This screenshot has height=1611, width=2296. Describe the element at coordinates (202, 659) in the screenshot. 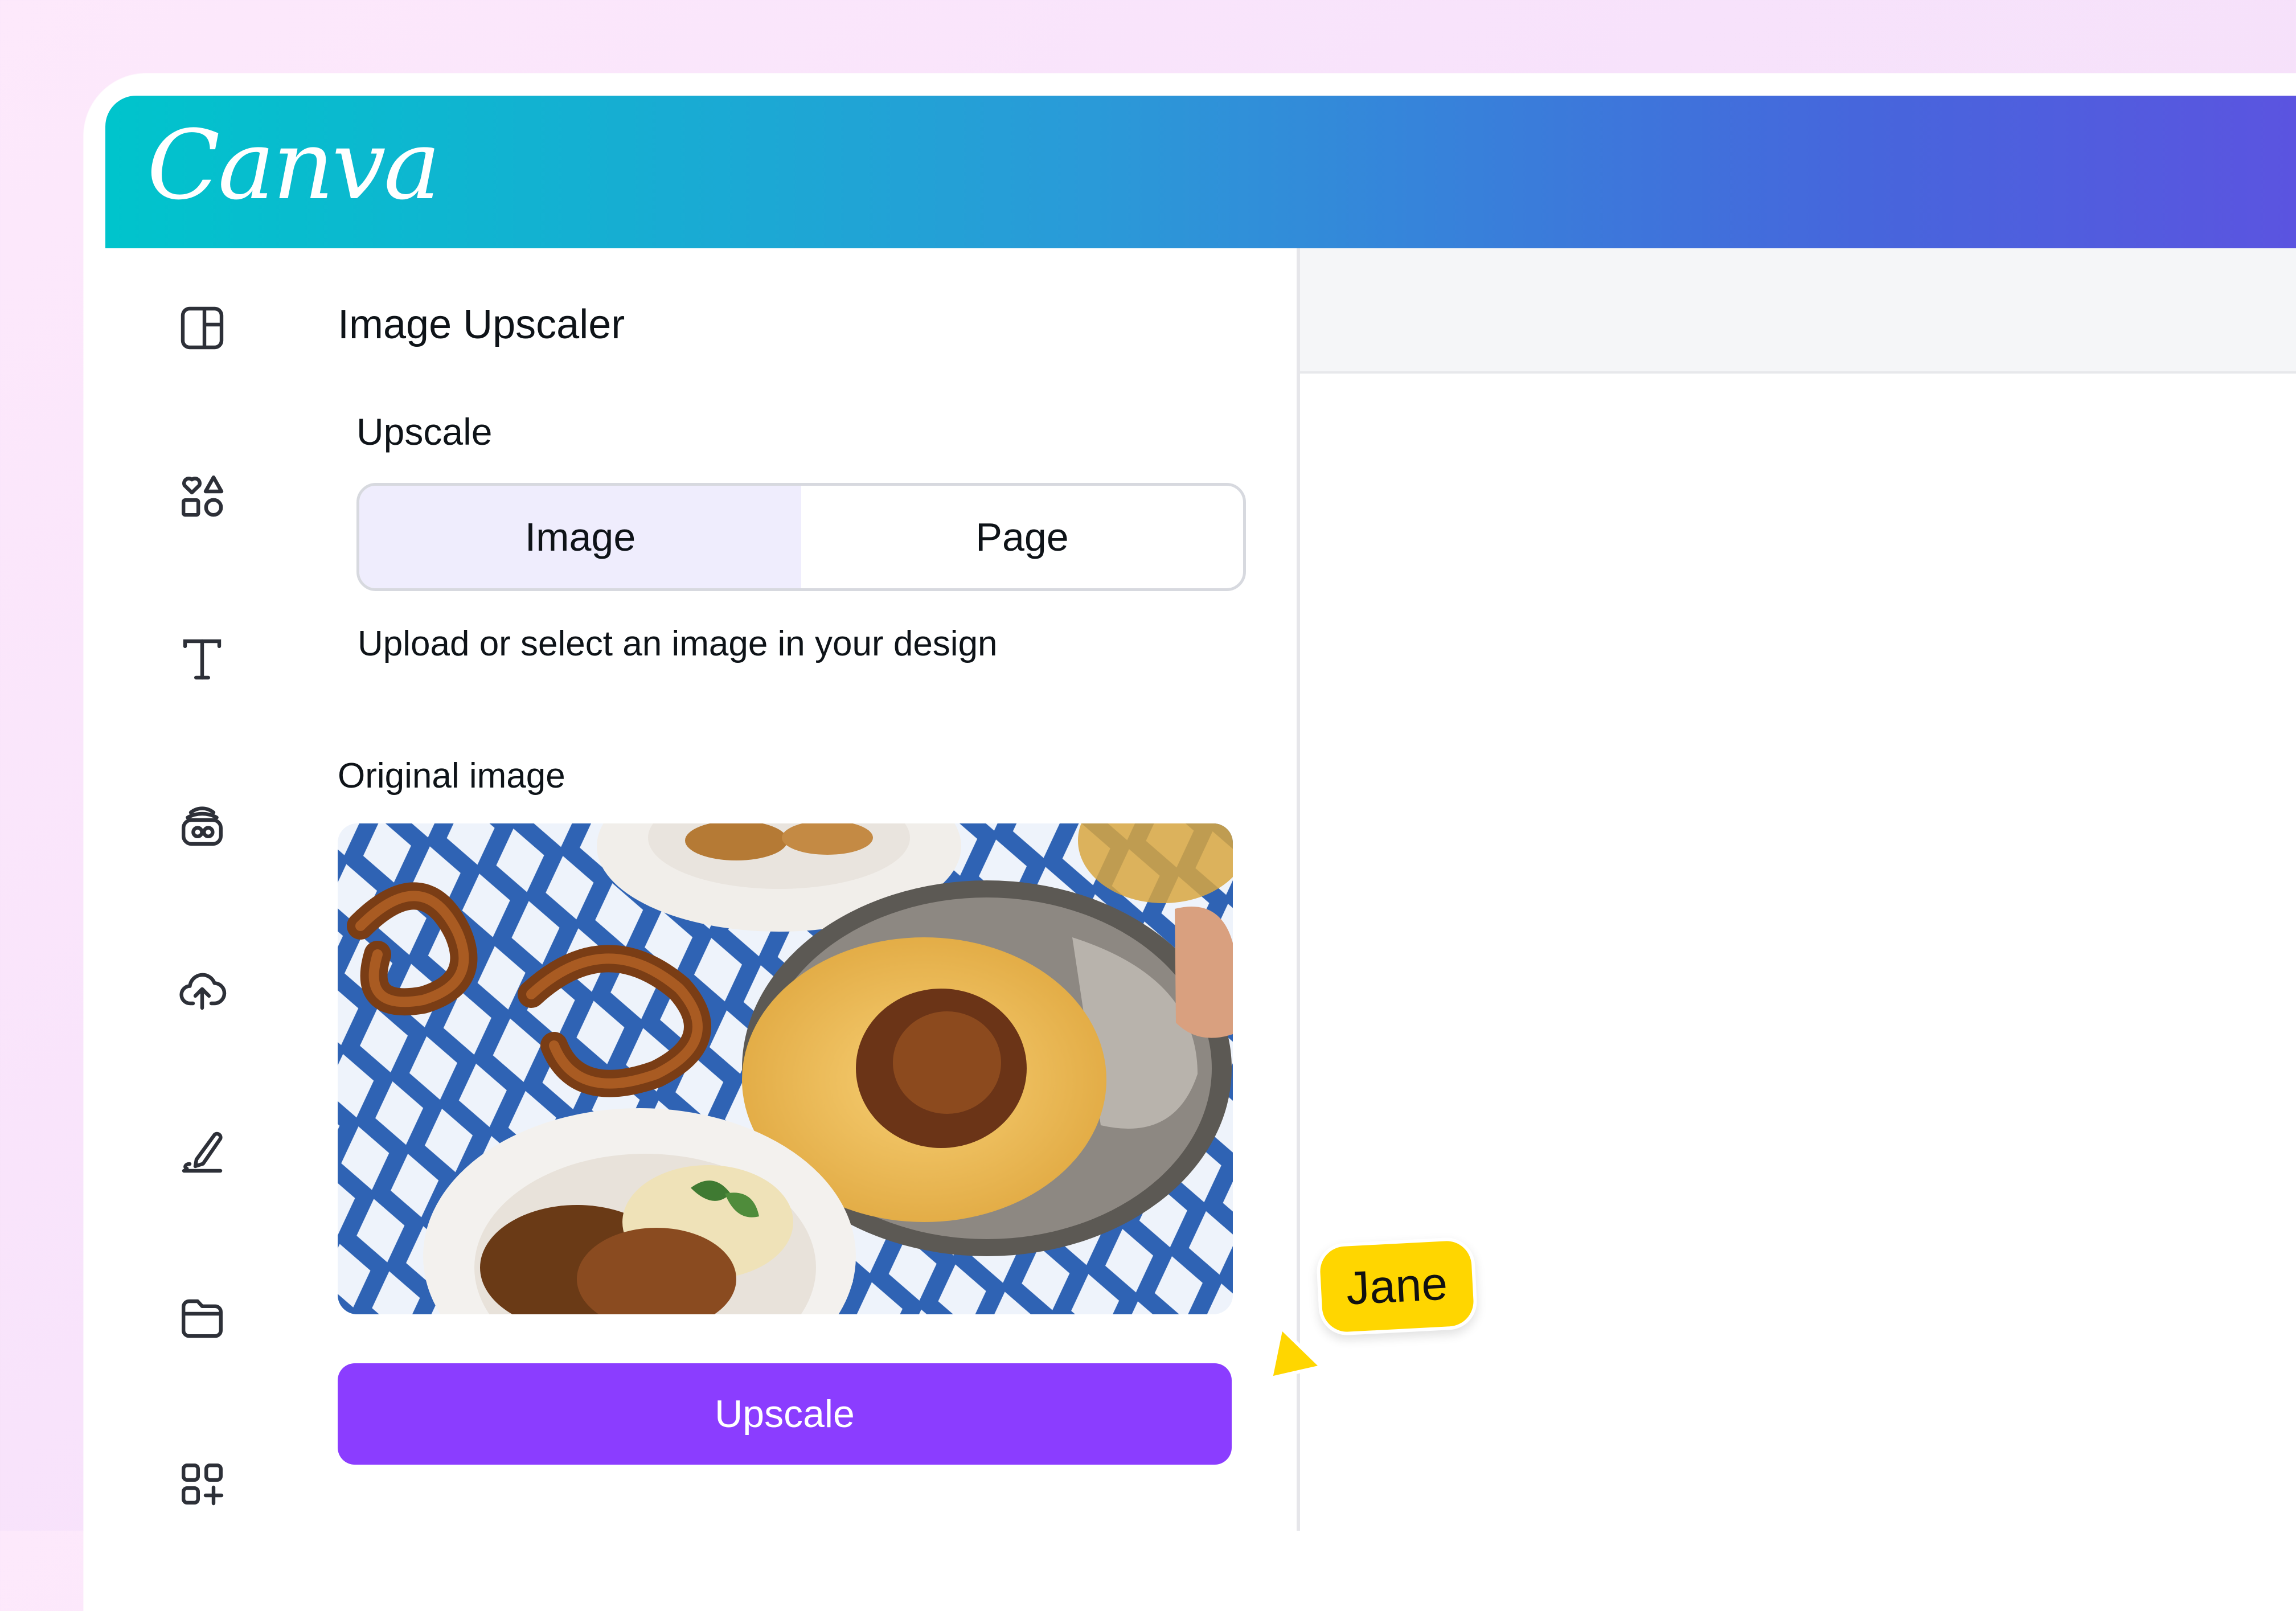

I see `text-icon` at that location.